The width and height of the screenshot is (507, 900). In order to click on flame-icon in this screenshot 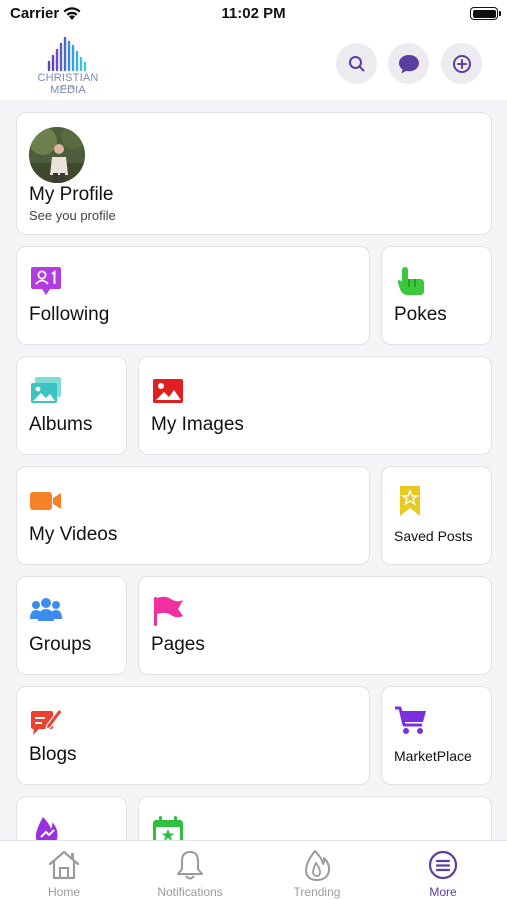, I will do `click(318, 865)`.